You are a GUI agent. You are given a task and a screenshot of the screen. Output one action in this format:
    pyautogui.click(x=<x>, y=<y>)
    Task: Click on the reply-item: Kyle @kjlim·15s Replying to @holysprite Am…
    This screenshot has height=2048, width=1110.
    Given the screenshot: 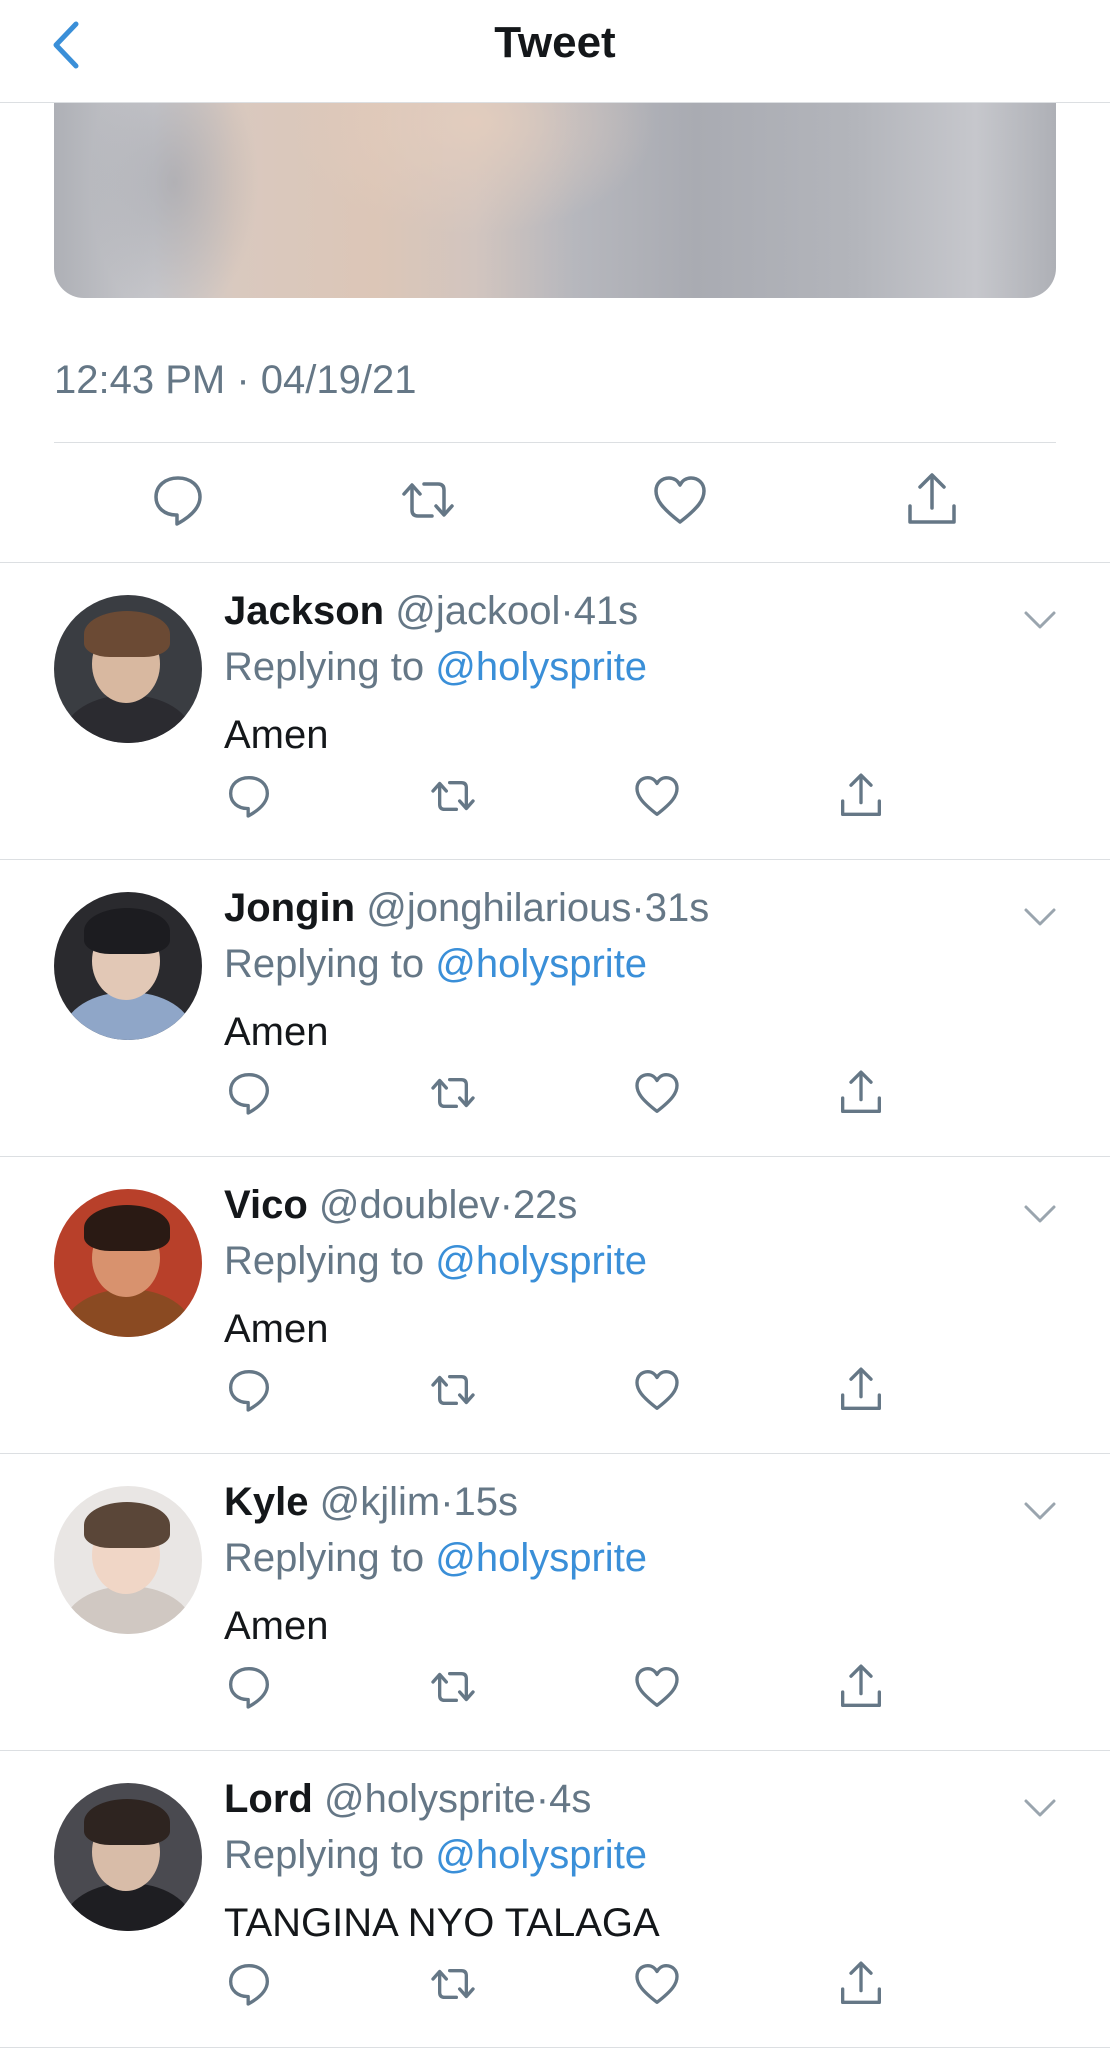 What is the action you would take?
    pyautogui.click(x=555, y=1602)
    